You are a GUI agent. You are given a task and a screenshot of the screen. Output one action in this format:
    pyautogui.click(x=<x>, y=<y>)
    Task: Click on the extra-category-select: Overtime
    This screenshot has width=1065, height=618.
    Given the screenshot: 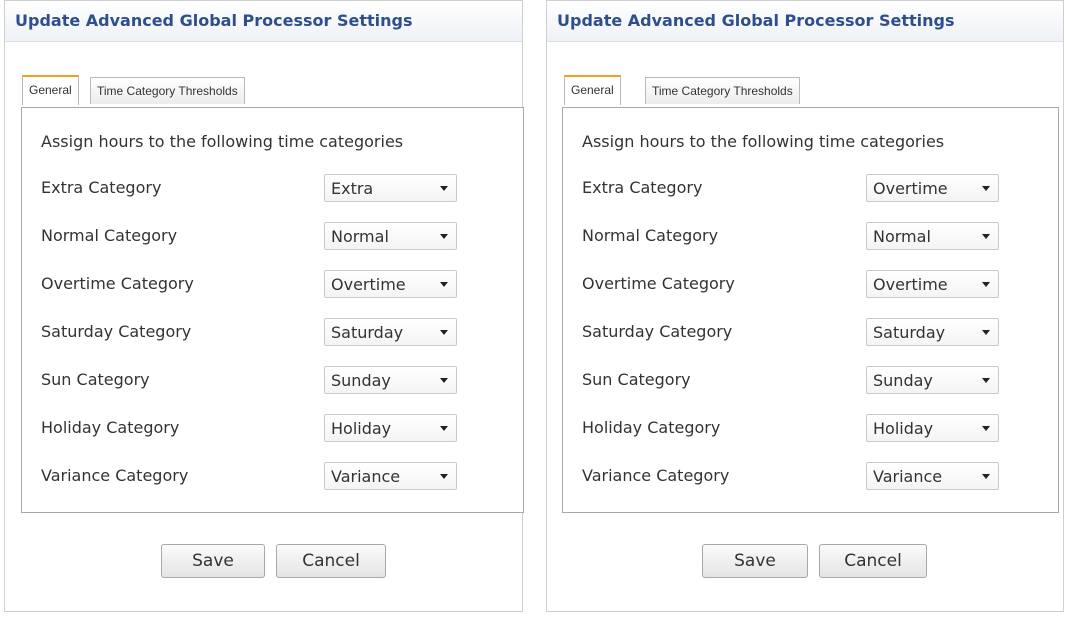 What is the action you would take?
    pyautogui.click(x=932, y=188)
    